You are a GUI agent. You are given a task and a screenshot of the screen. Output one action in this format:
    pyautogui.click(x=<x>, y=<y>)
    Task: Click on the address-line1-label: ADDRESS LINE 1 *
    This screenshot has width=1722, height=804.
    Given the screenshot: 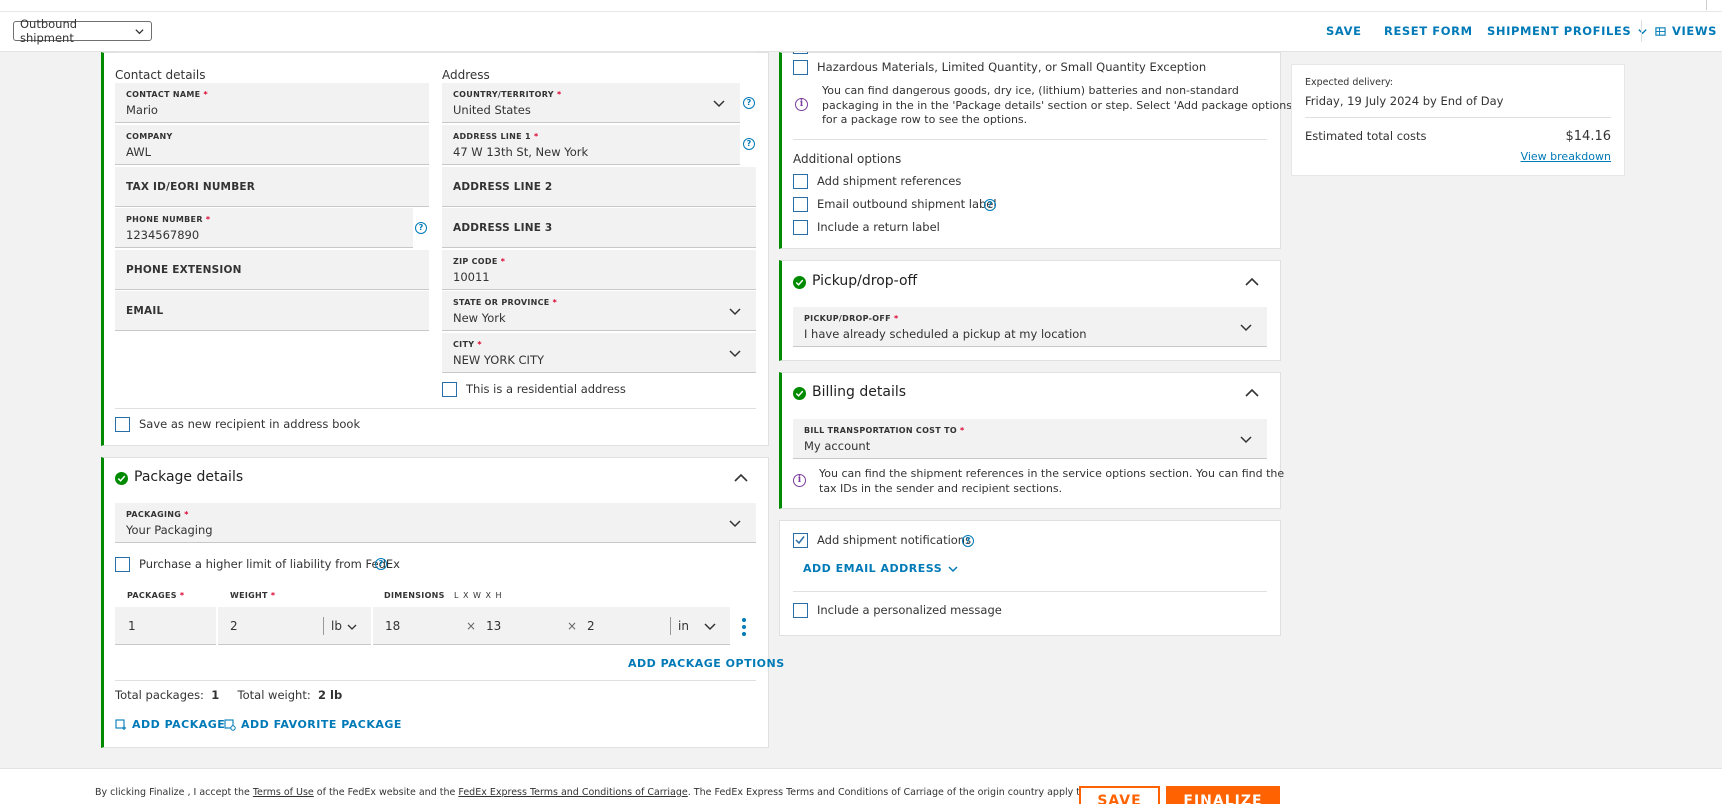 What is the action you would take?
    pyautogui.click(x=496, y=136)
    